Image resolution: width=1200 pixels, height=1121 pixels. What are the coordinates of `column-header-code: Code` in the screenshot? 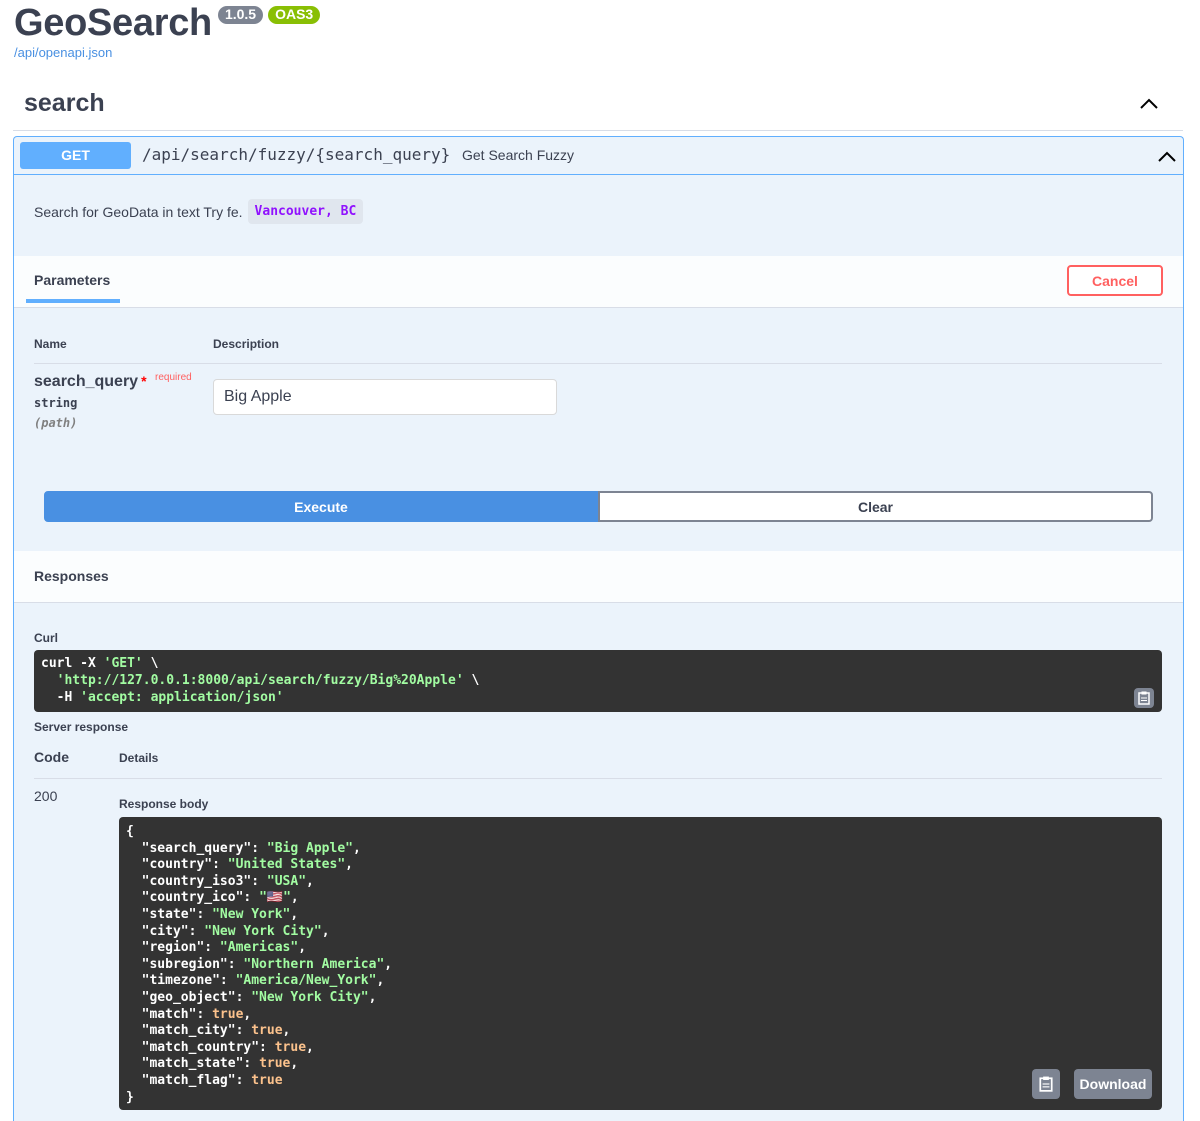 It's located at (51, 757).